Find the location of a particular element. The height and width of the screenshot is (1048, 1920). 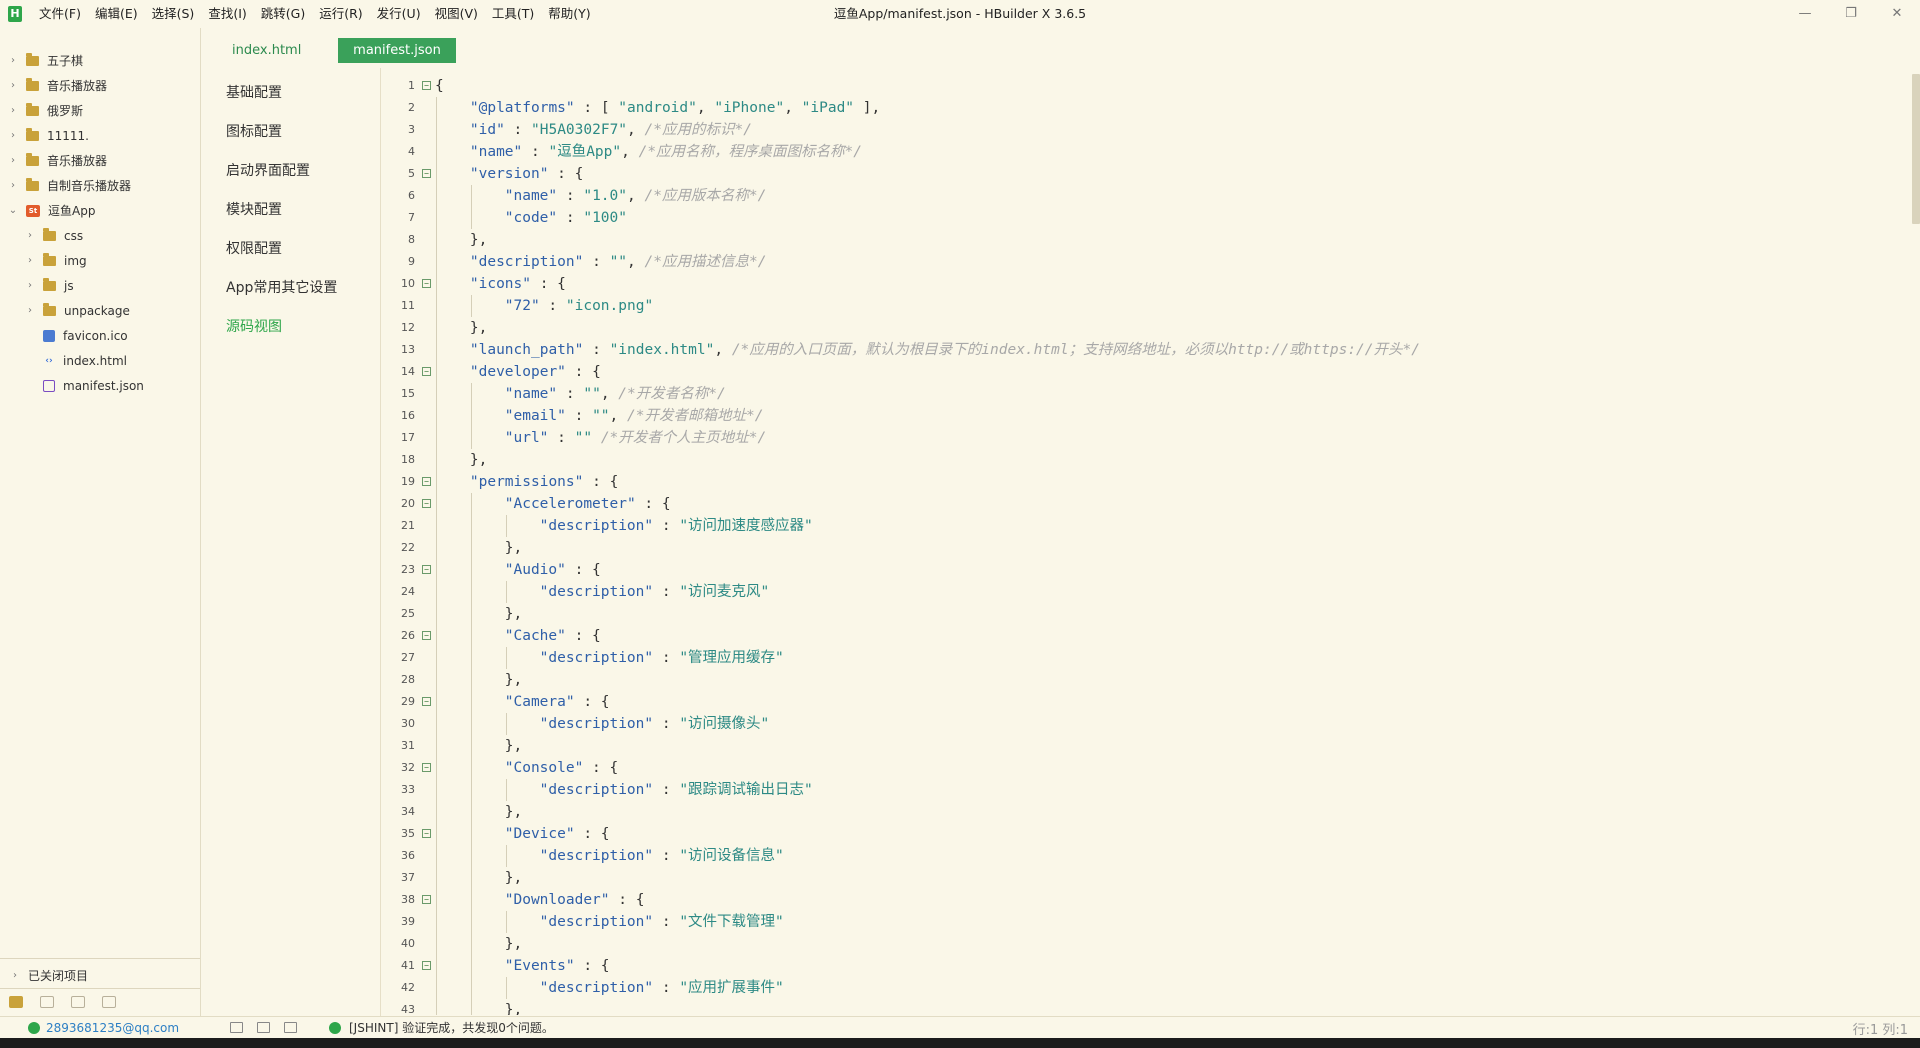

menu-item: 帮助(Y) is located at coordinates (569, 14).